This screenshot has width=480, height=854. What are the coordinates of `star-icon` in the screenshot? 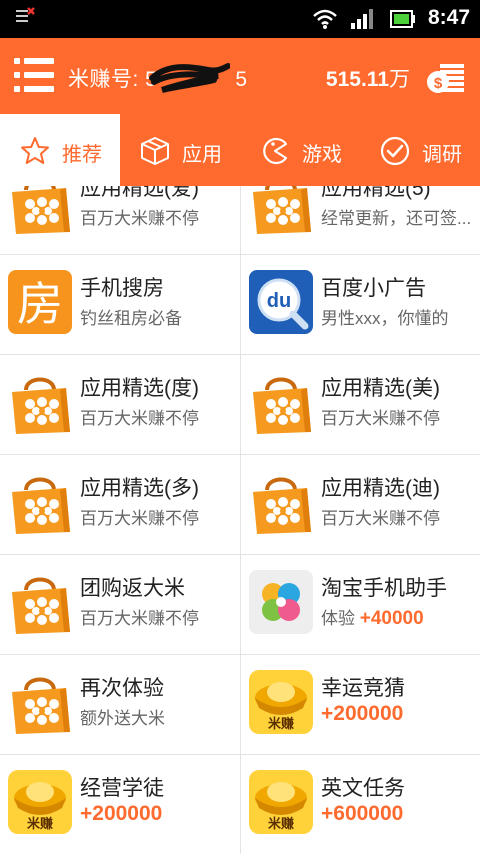 It's located at (35, 150).